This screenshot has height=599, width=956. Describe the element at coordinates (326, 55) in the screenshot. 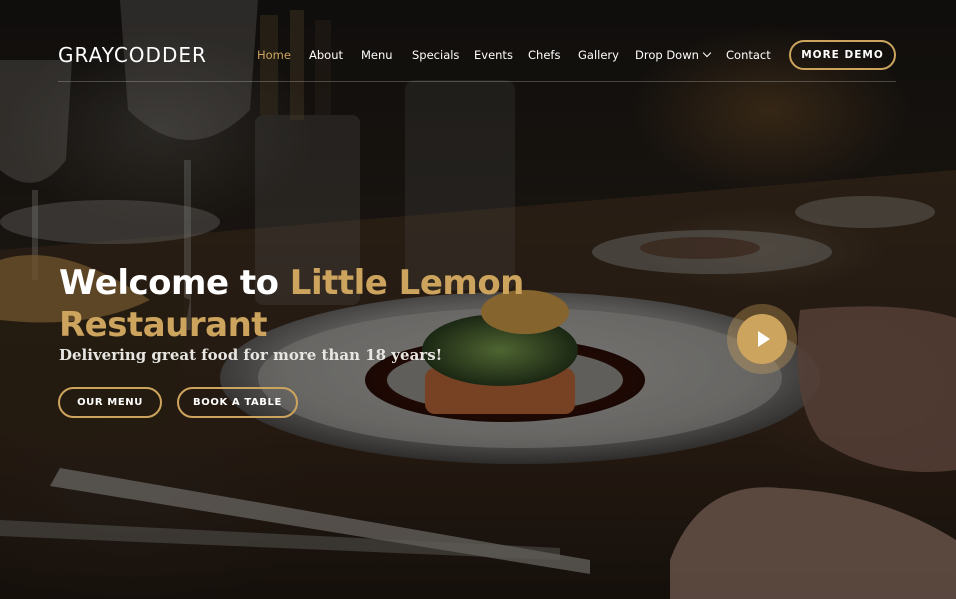

I see `nav-item-about: About` at that location.